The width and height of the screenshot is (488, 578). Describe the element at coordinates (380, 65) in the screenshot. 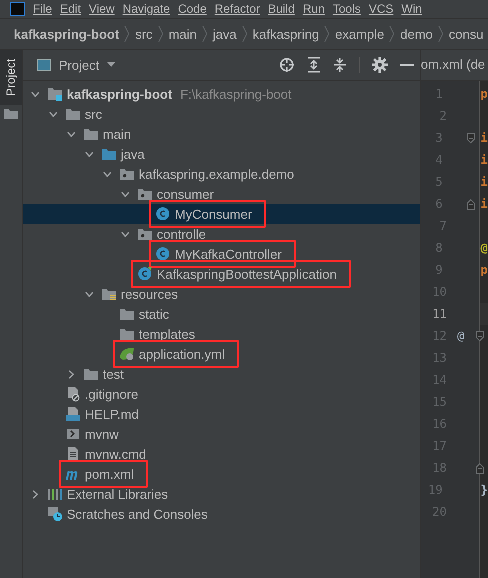

I see `settings-icon` at that location.